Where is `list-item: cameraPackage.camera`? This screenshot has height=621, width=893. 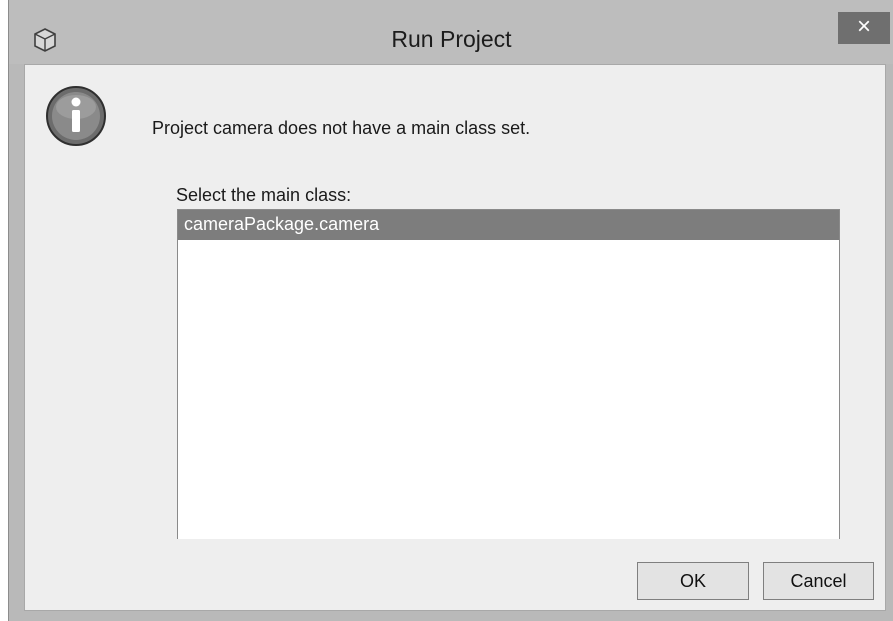 list-item: cameraPackage.camera is located at coordinates (508, 225).